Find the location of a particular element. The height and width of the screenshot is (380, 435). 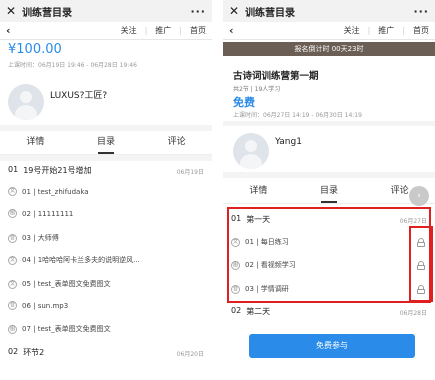

class-time: 上课时间：06月19日 19:46 - 06月28日 19:46 is located at coordinates (72, 65).